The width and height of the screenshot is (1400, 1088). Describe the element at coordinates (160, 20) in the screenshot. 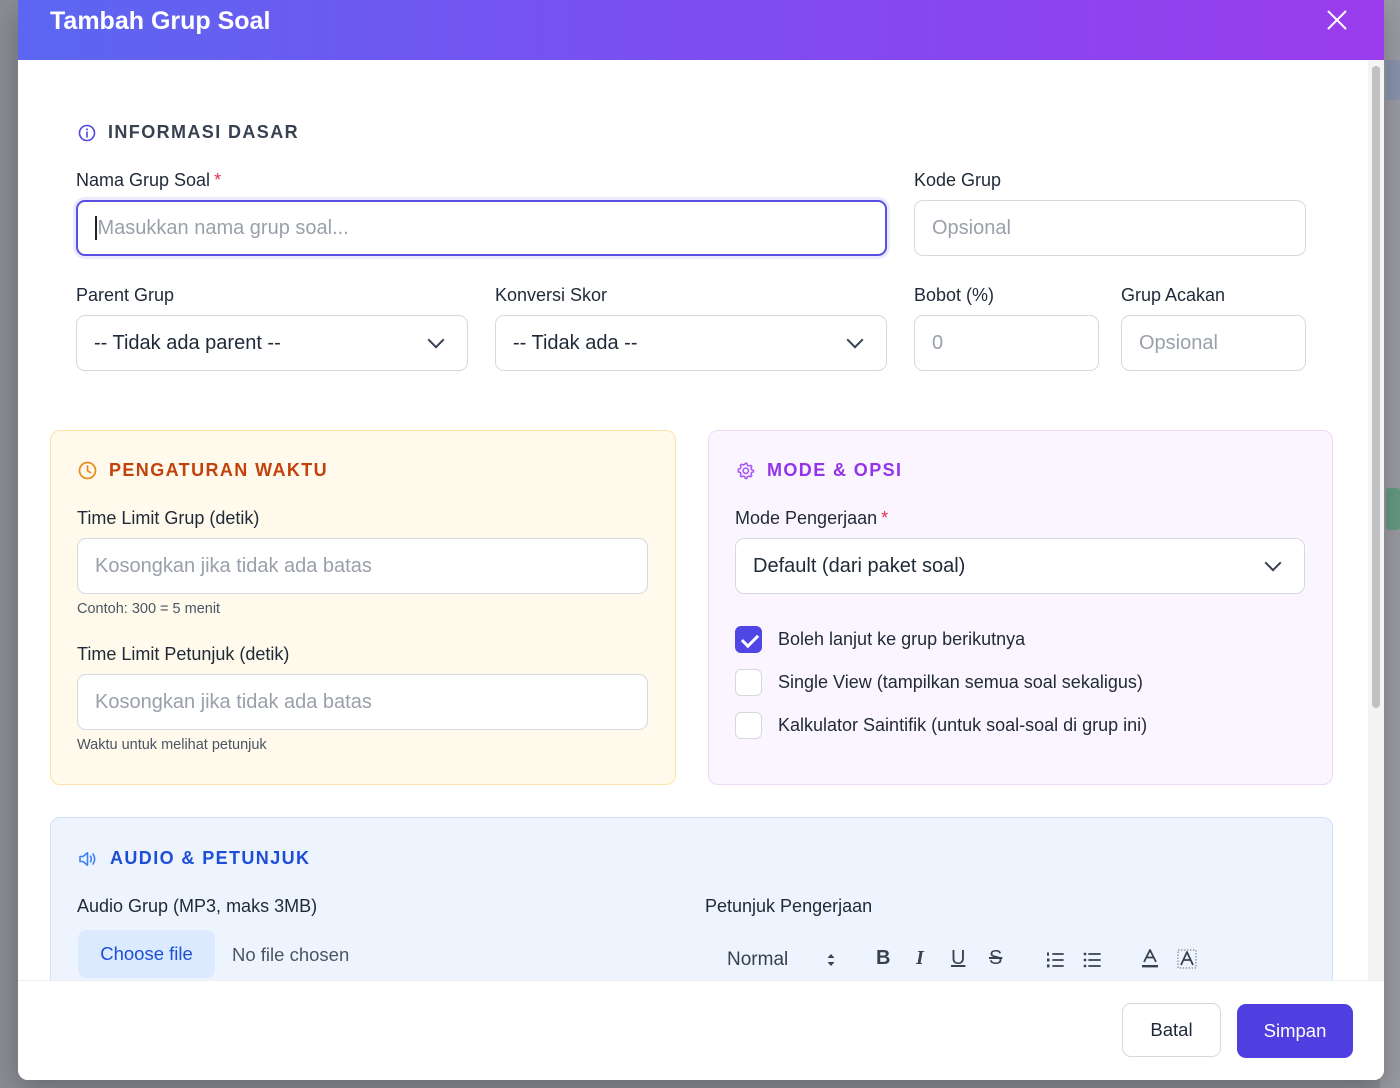

I see `modal-title: Tambah Grup Soal` at that location.